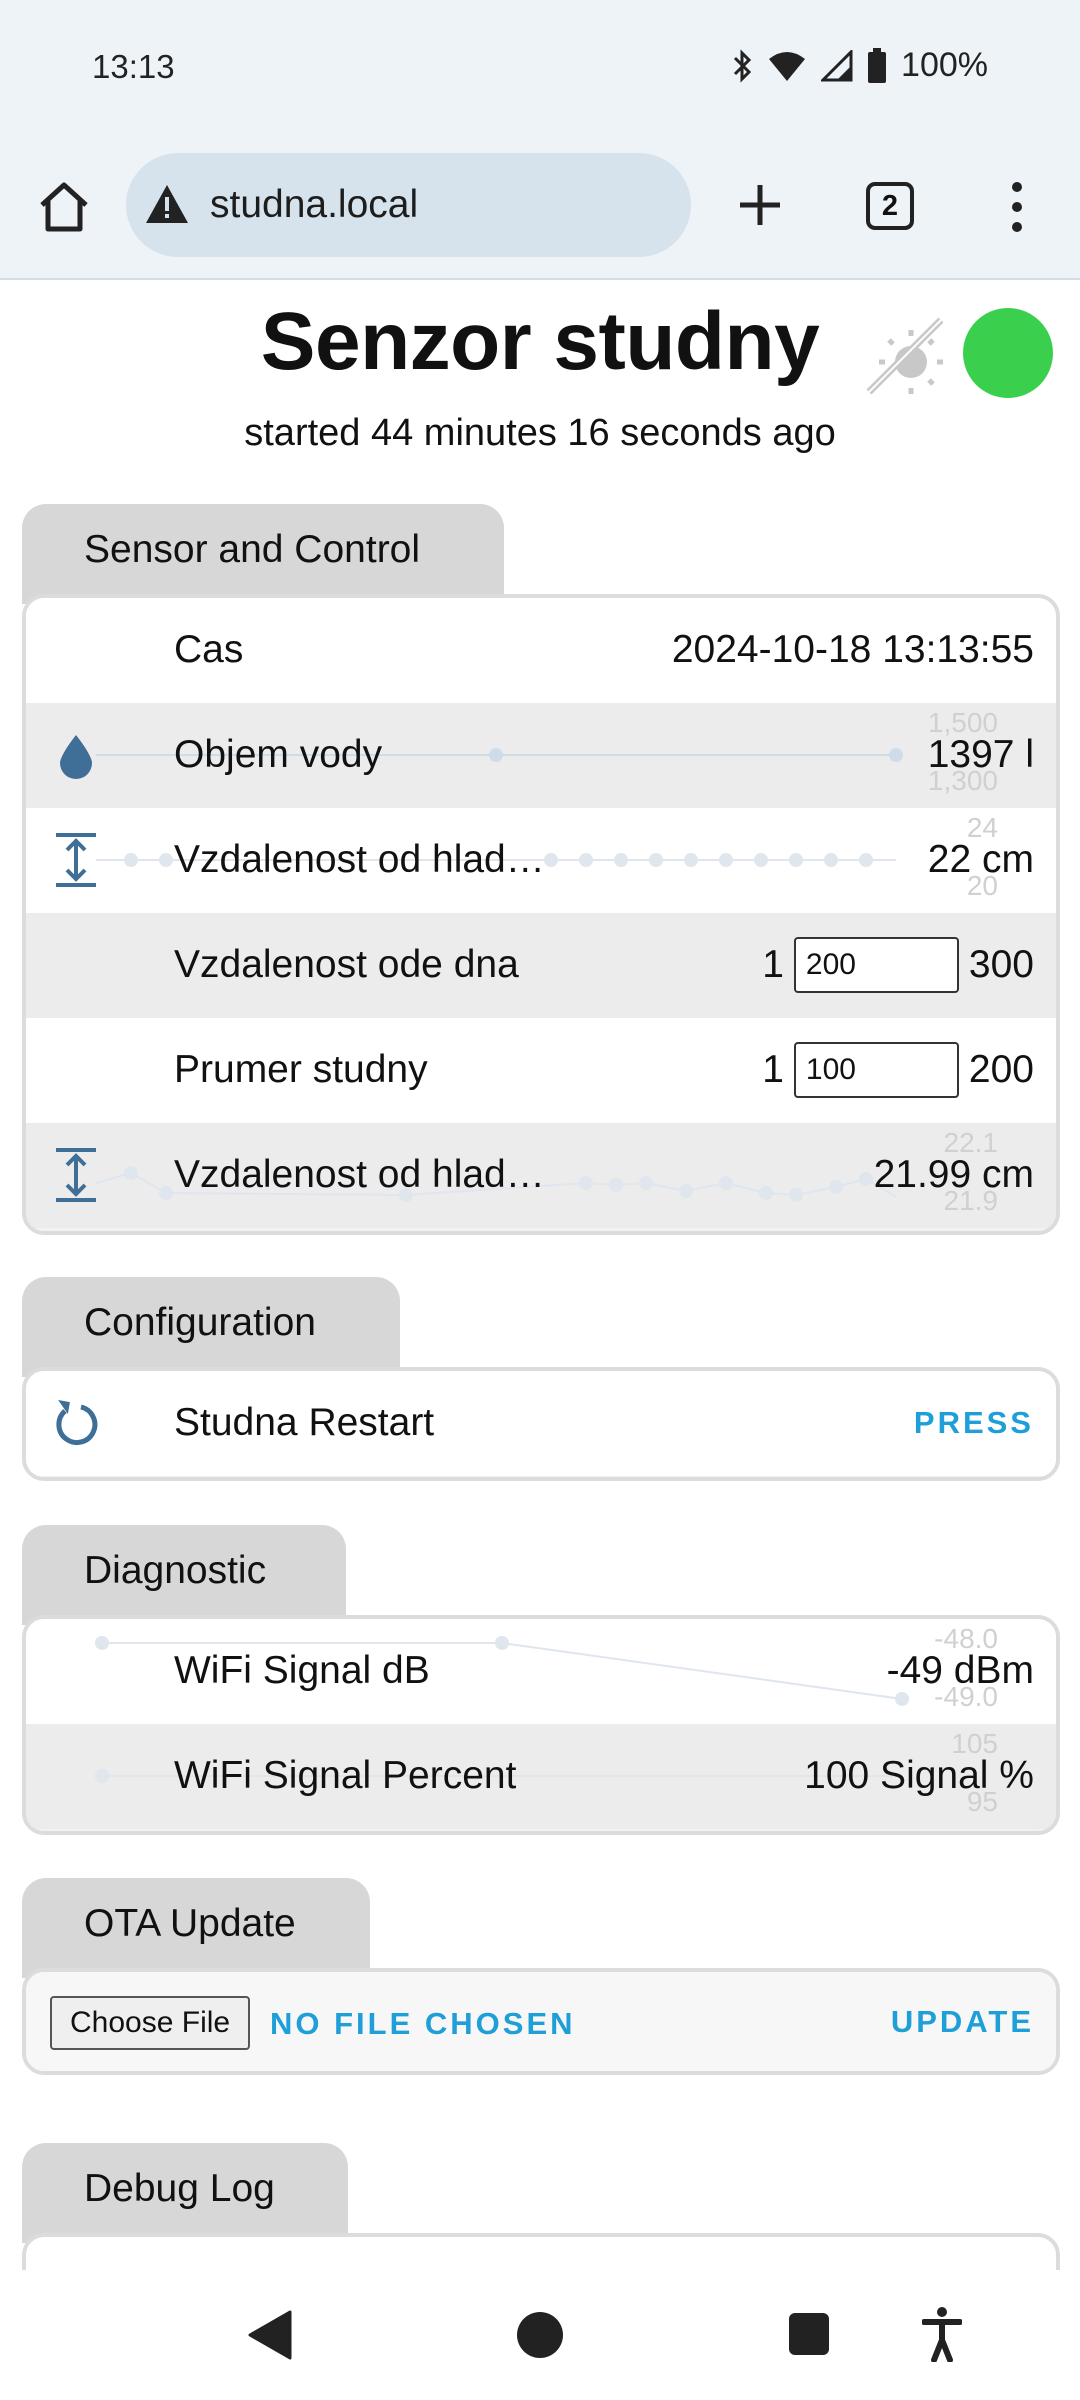 This screenshot has width=1080, height=2400. Describe the element at coordinates (876, 965) in the screenshot. I see `bottom-distance-input` at that location.